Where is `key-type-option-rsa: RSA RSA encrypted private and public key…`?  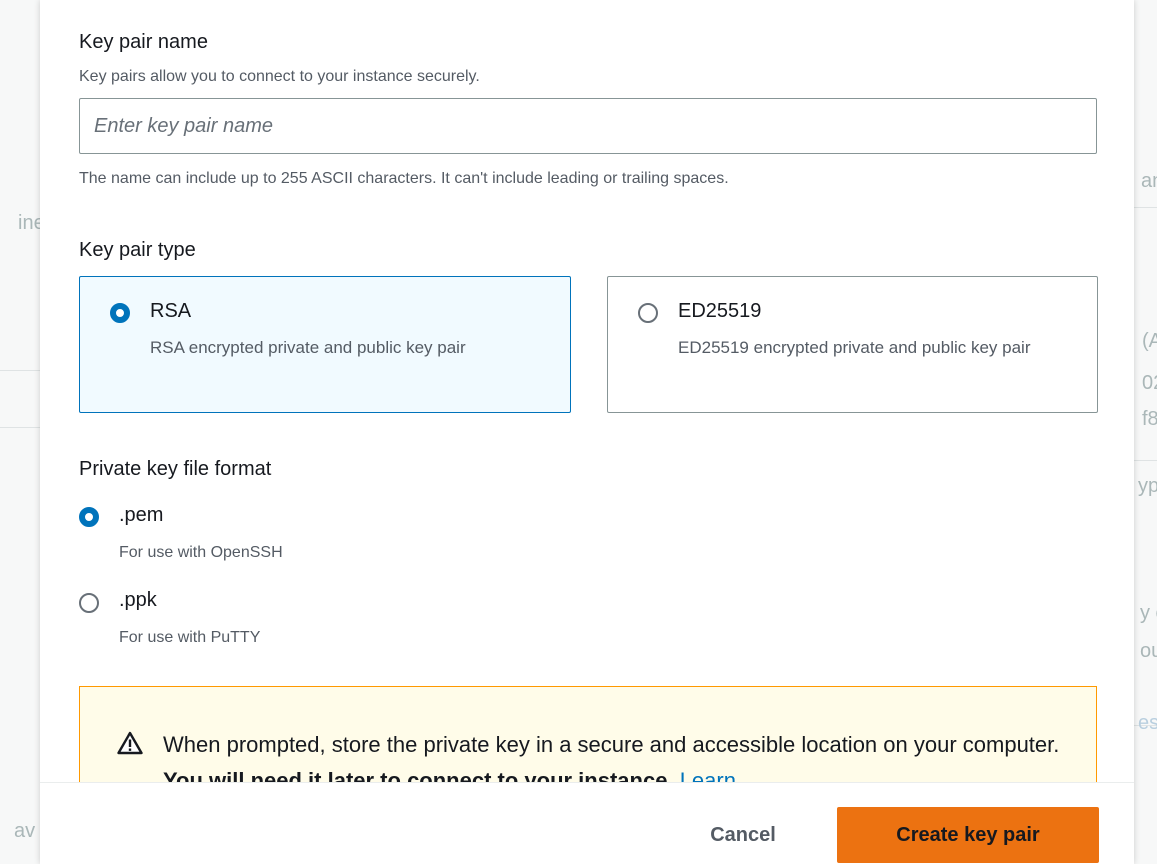
key-type-option-rsa: RSA RSA encrypted private and public key… is located at coordinates (325, 344).